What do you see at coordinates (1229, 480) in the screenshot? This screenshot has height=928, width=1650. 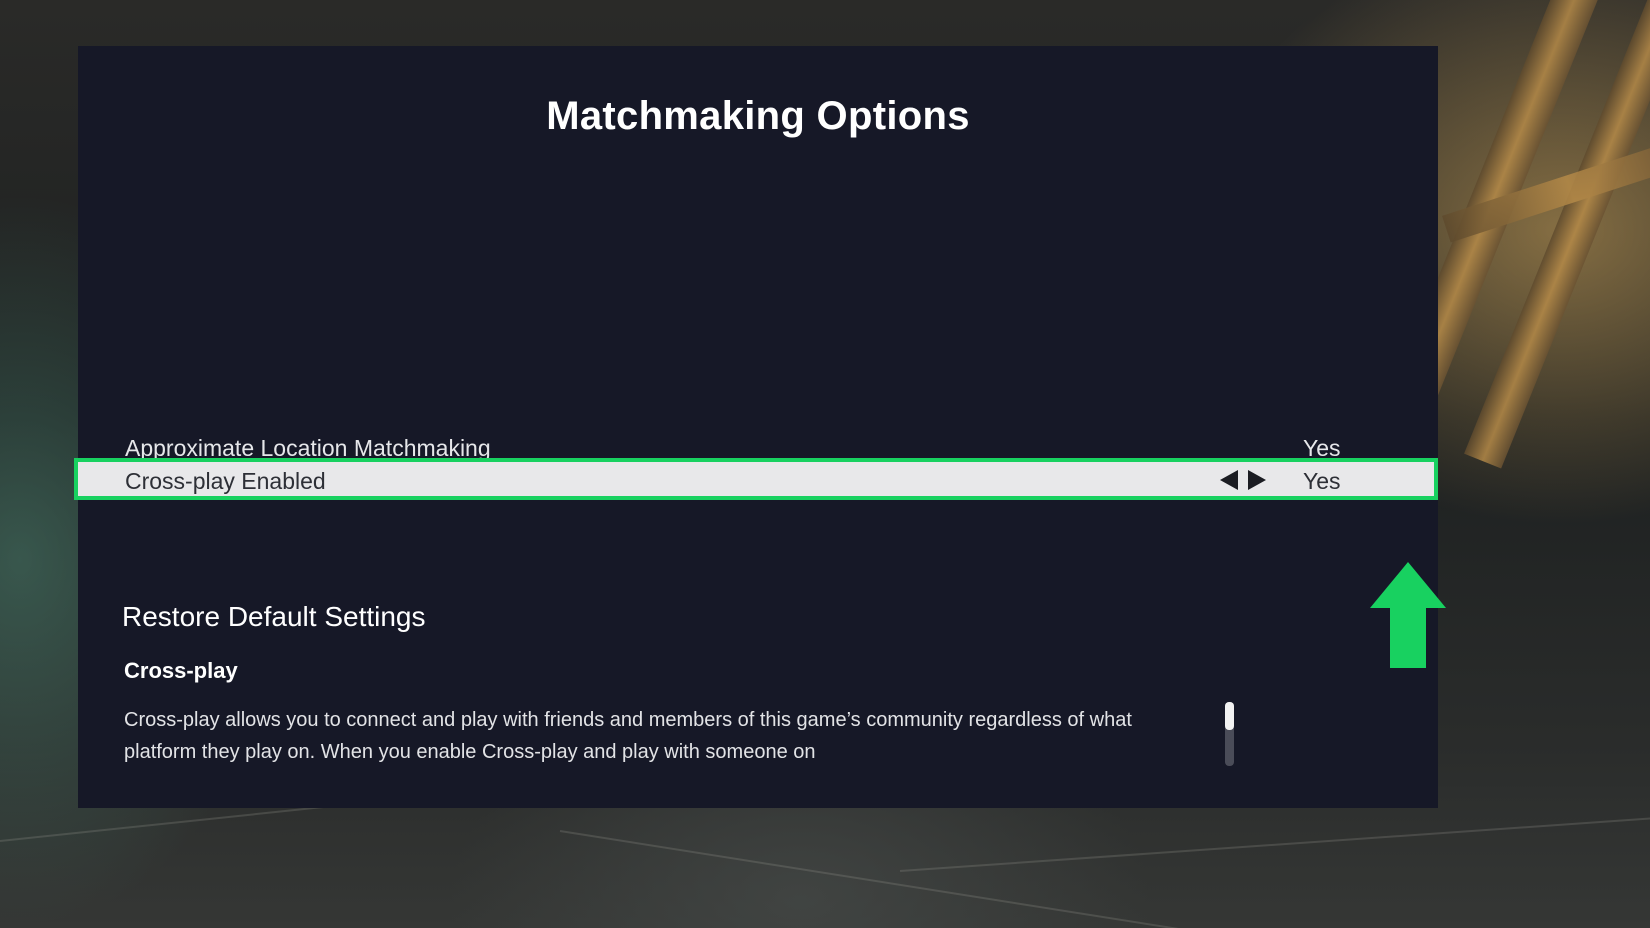 I see `arrow-left-icon` at bounding box center [1229, 480].